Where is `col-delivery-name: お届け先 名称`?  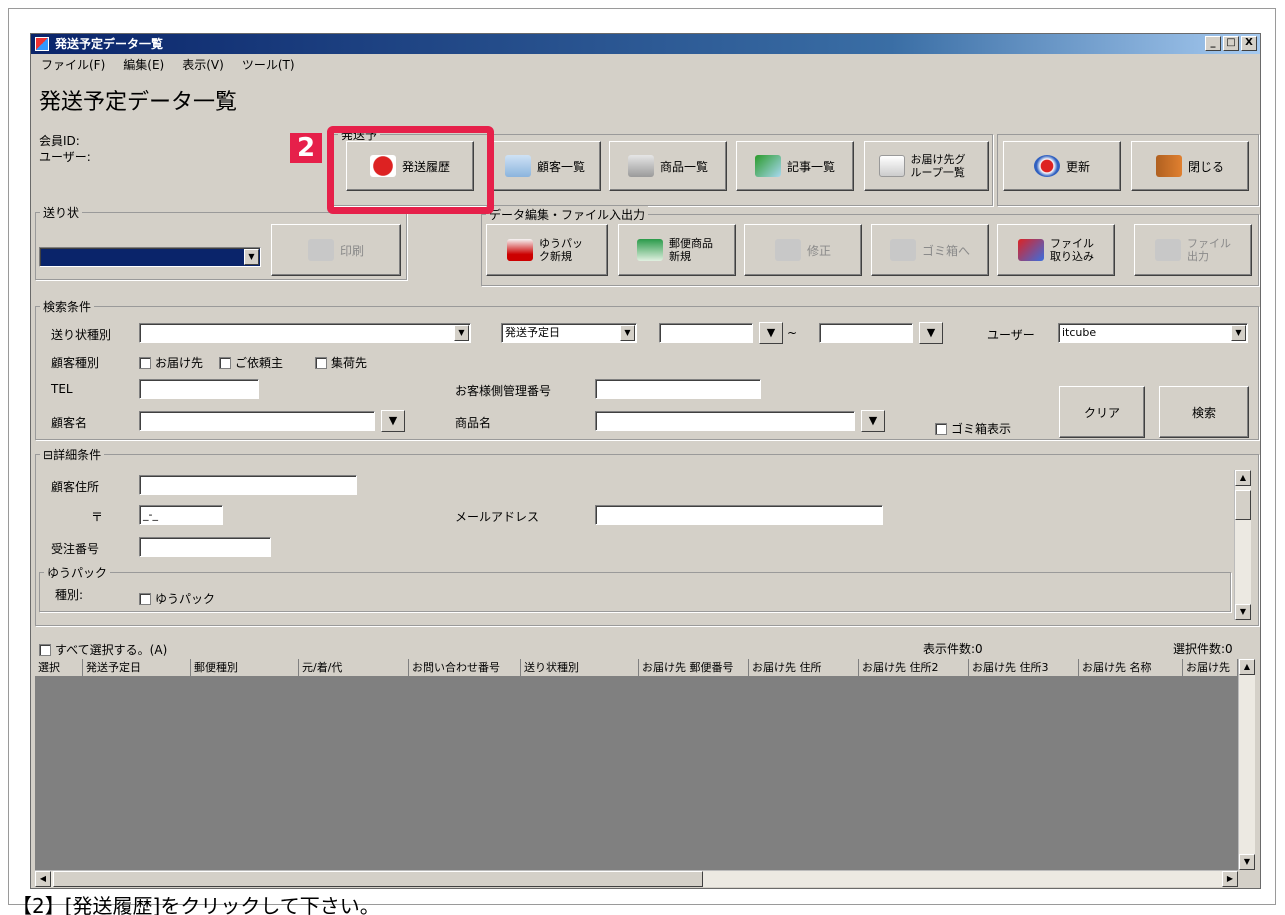 col-delivery-name: お届け先 名称 is located at coordinates (1131, 667).